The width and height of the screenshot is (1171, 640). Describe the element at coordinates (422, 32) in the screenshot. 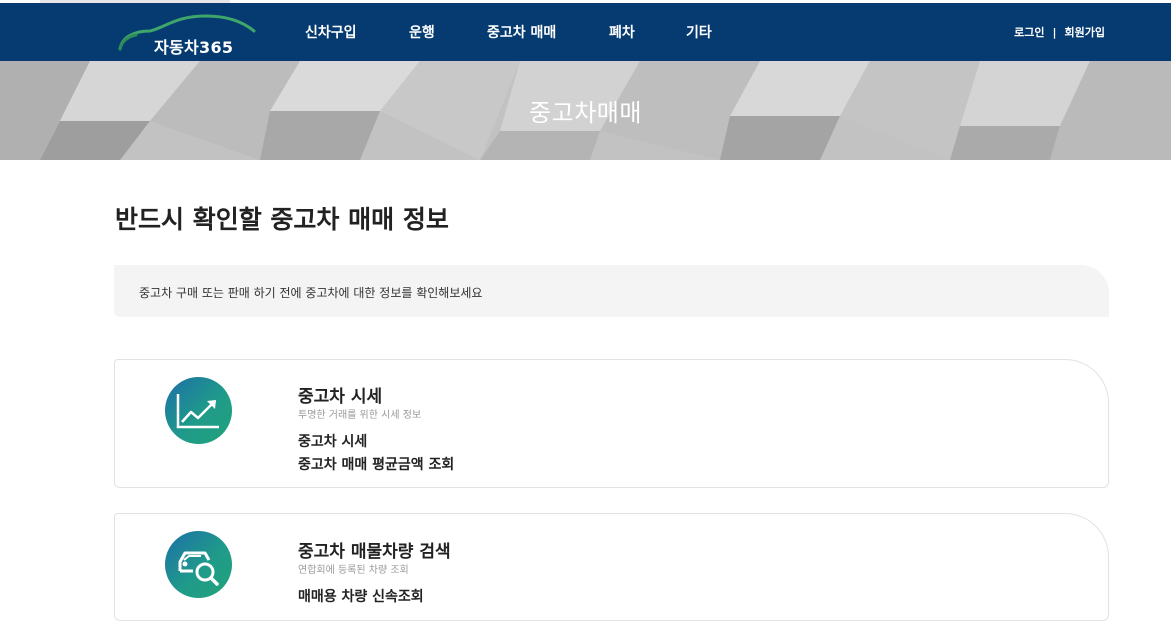

I see `nav-driving: 운행` at that location.